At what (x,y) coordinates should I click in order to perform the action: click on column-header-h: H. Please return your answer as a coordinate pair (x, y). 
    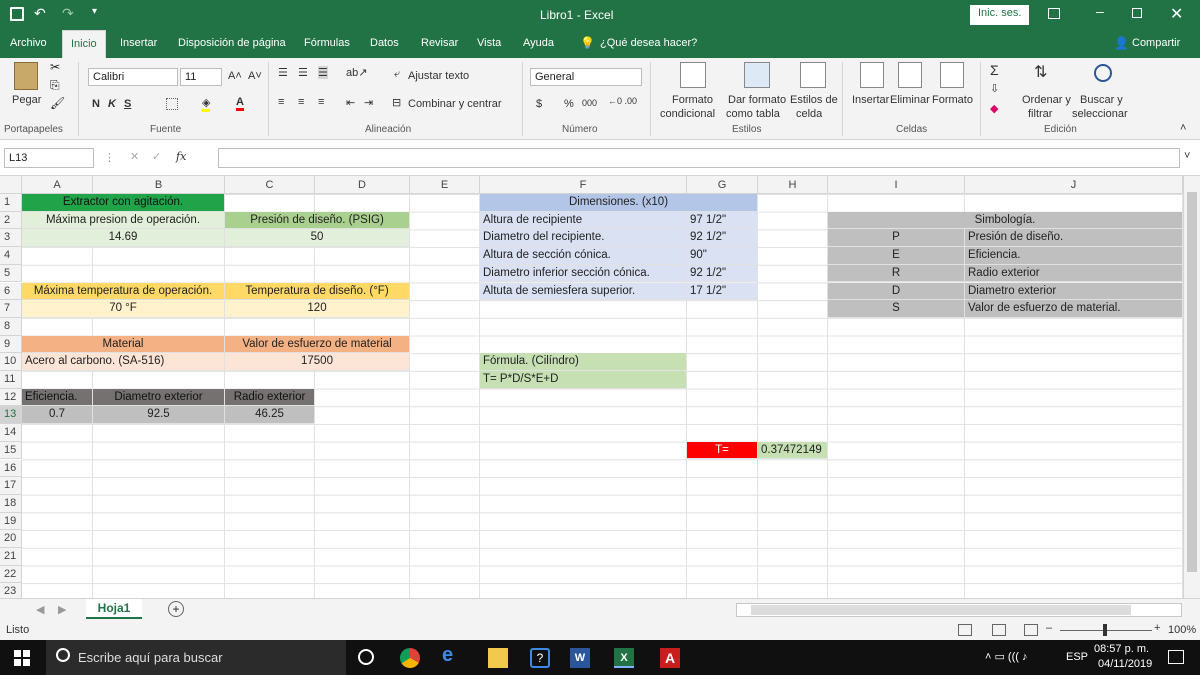
    Looking at the image, I should click on (793, 185).